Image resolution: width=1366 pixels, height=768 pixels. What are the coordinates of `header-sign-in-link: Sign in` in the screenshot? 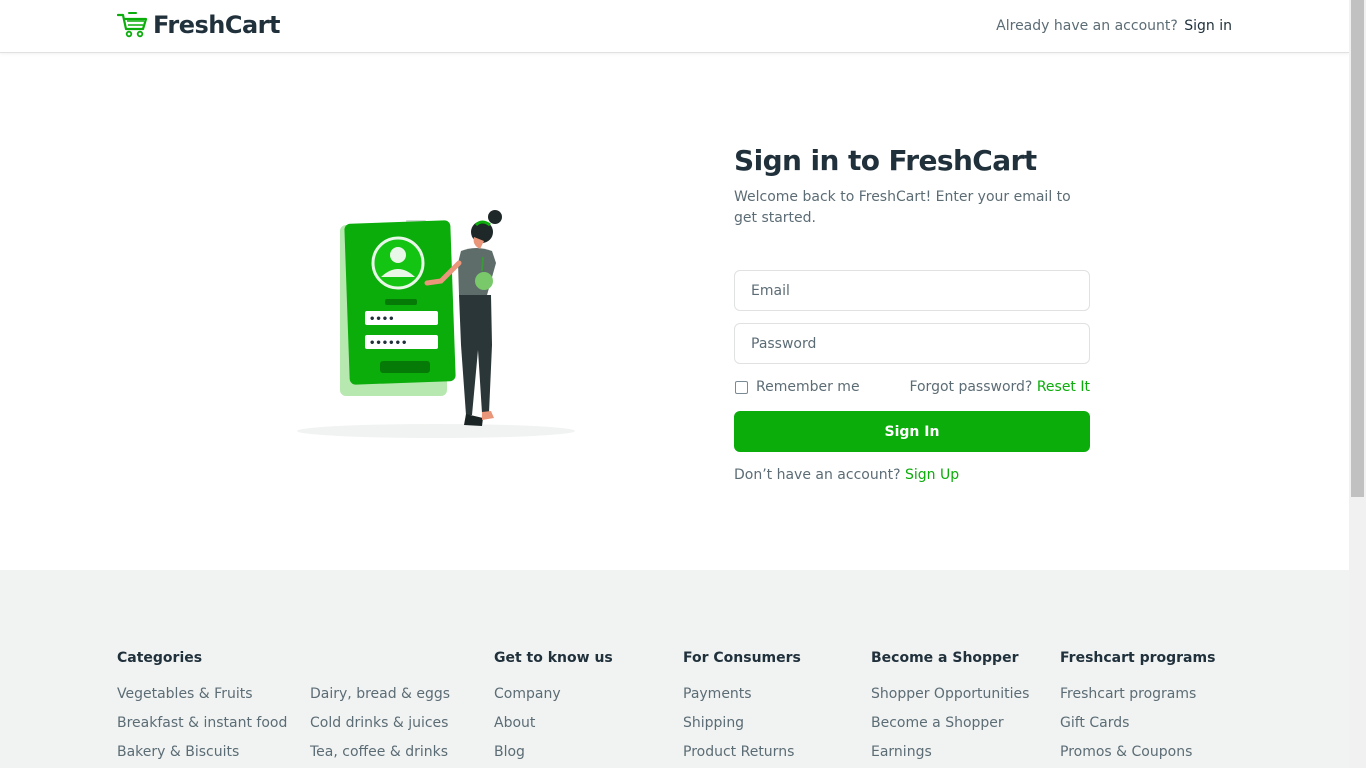 It's located at (1208, 26).